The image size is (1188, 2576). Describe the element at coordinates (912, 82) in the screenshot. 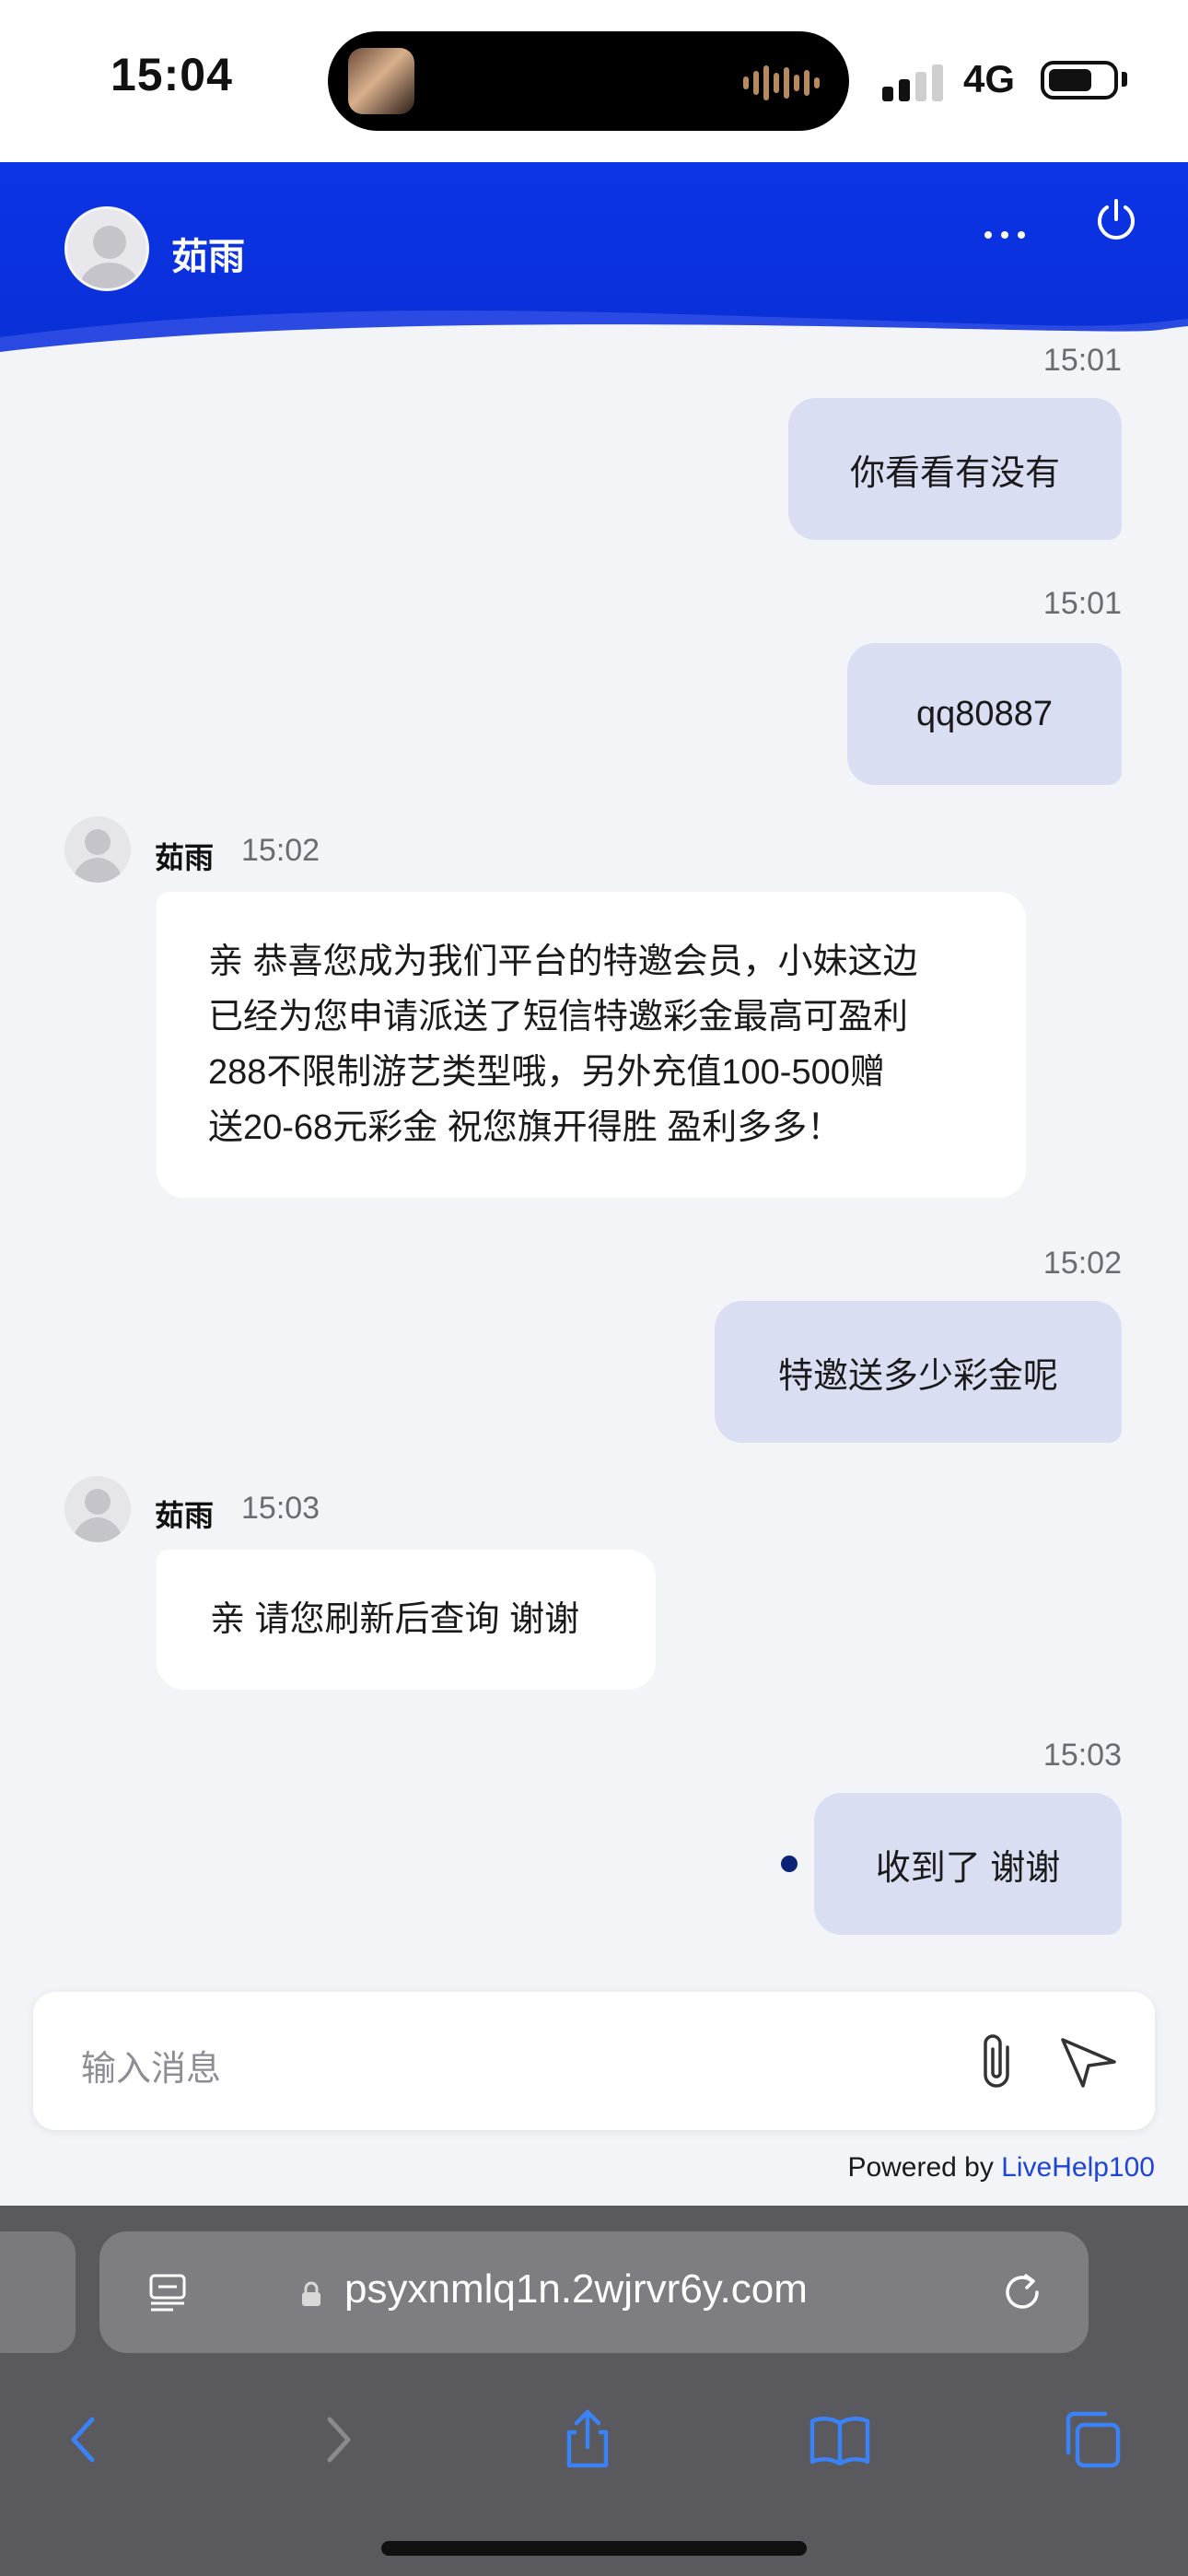

I see `cellular-signal-icon` at that location.